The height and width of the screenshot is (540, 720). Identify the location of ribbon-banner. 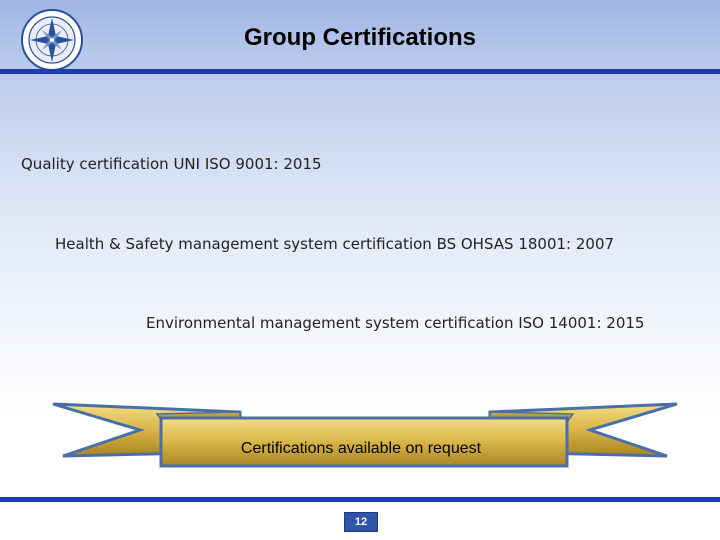
(365, 435).